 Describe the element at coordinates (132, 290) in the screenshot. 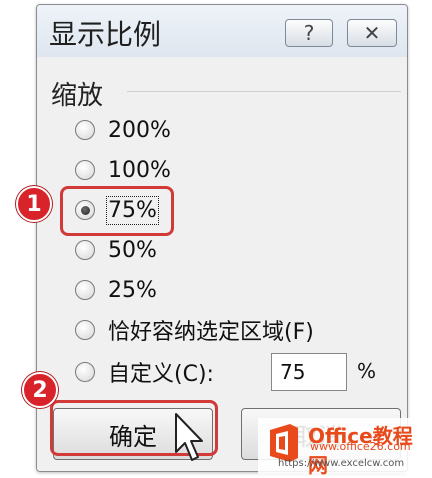

I see `option-25-label: 25%` at that location.